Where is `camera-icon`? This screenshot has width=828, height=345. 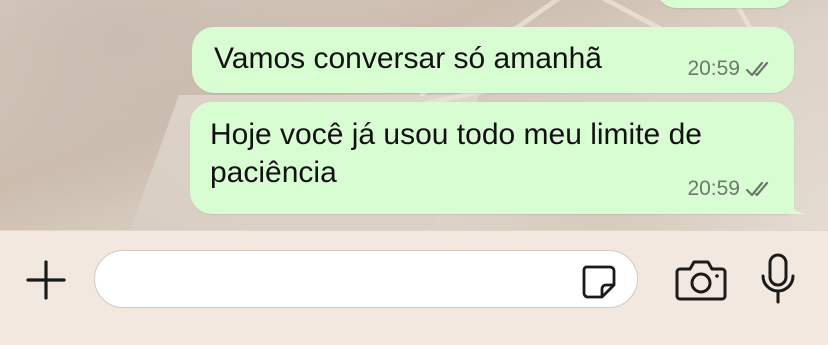
camera-icon is located at coordinates (701, 280).